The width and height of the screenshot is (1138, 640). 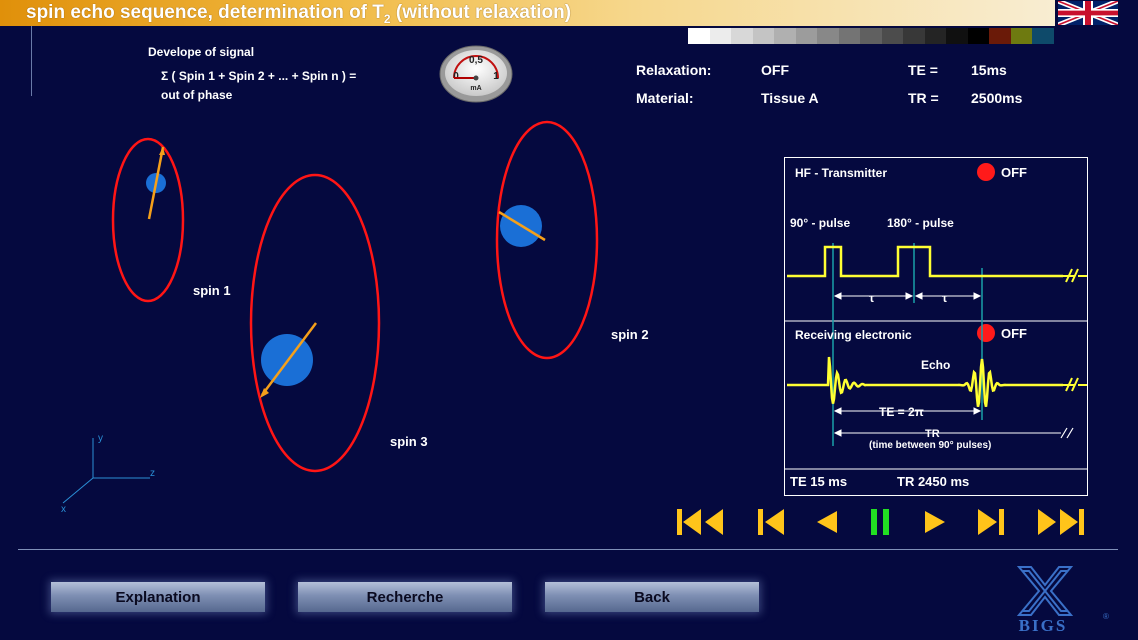 I want to click on play-forward-icon, so click(x=935, y=522).